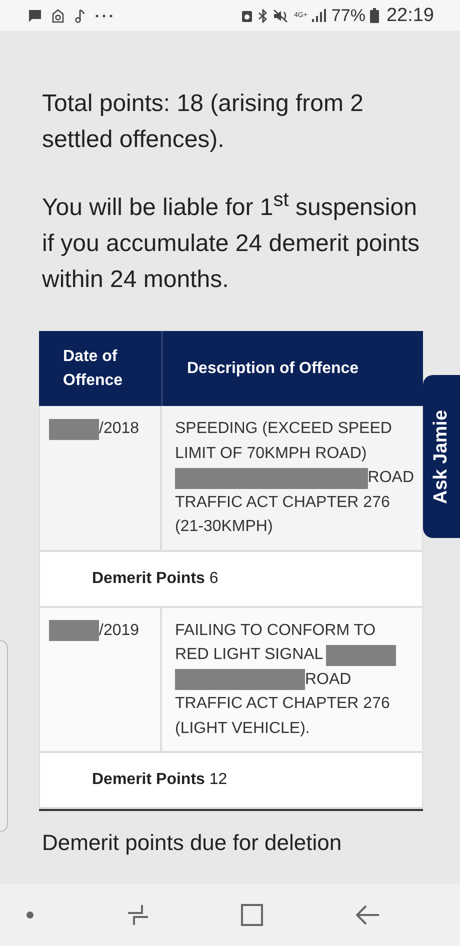  I want to click on more-icon, so click(104, 16).